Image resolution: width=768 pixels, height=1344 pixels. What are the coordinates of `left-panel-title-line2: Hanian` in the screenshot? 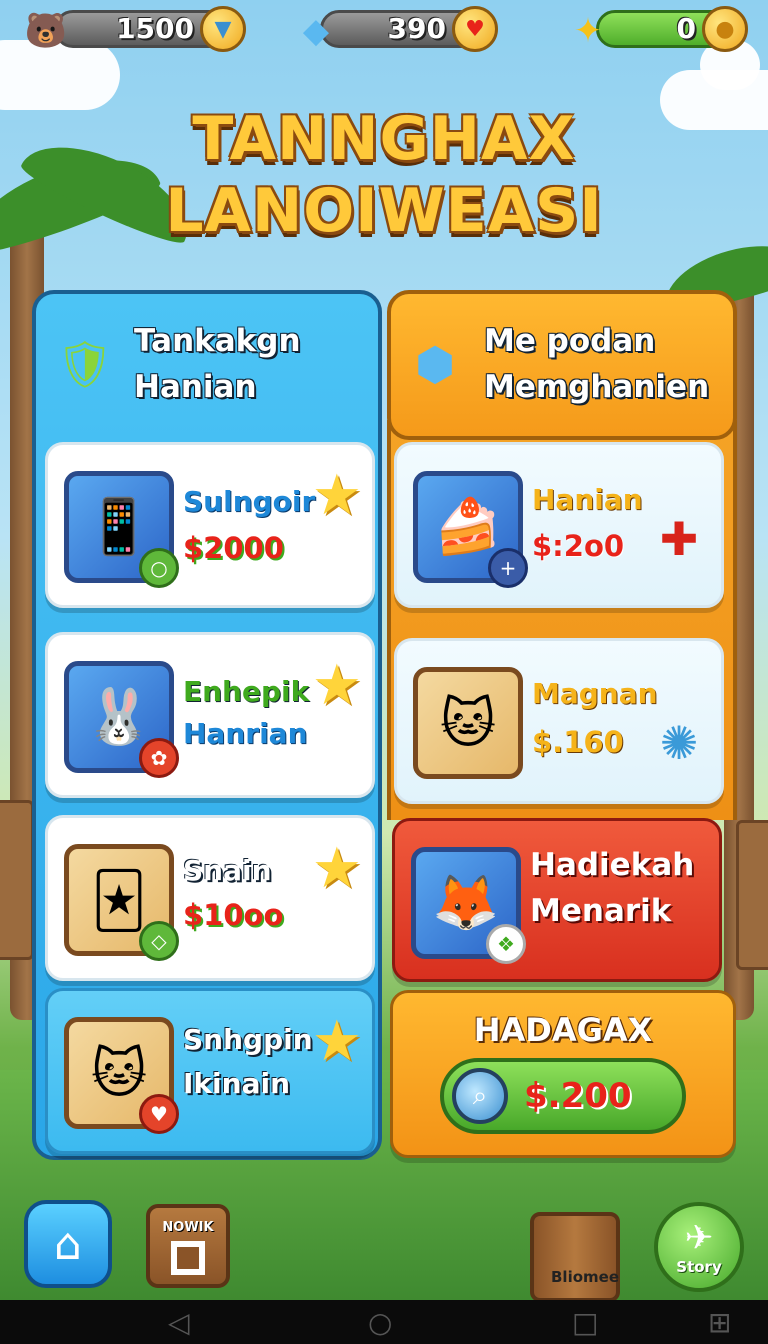 It's located at (195, 387).